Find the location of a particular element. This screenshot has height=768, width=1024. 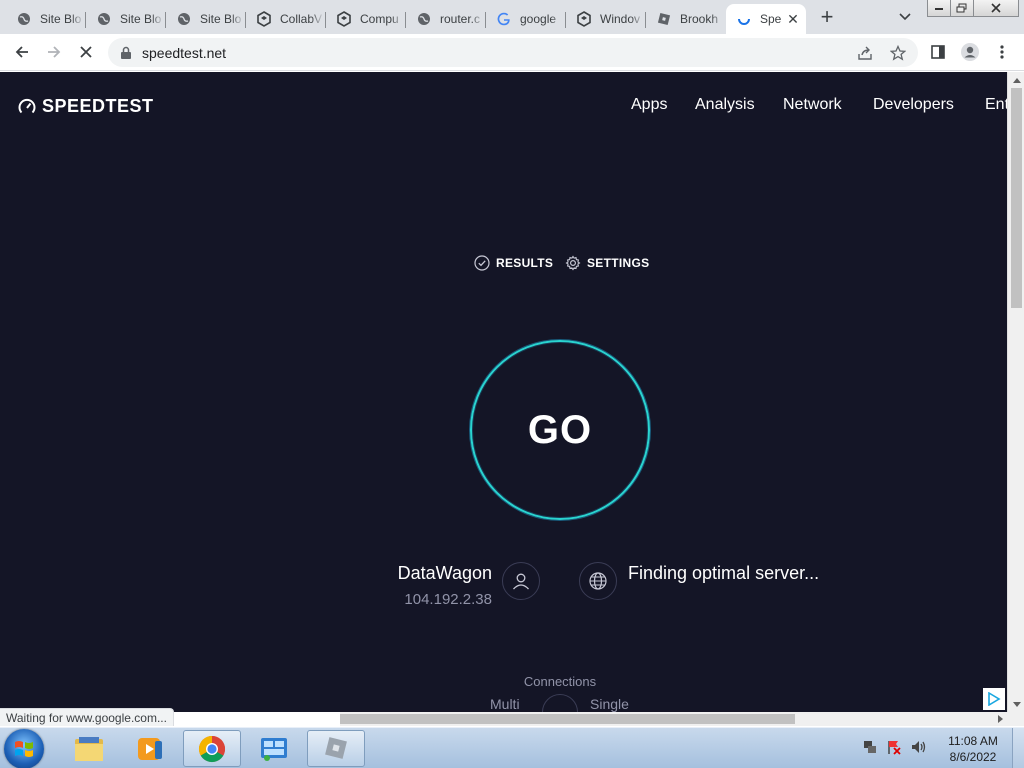

more-vertical-icon is located at coordinates (1002, 52).